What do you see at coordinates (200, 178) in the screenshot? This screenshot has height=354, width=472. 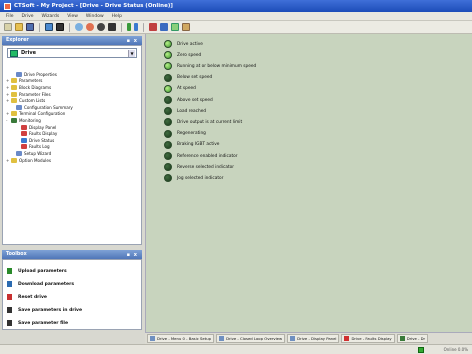 I see `status-label: Jog selected indicator` at bounding box center [200, 178].